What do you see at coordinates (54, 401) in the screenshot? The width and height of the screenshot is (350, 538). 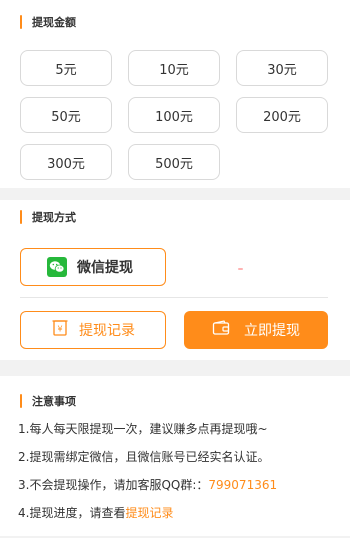 I see `notes-section-title-text: 注意事项` at bounding box center [54, 401].